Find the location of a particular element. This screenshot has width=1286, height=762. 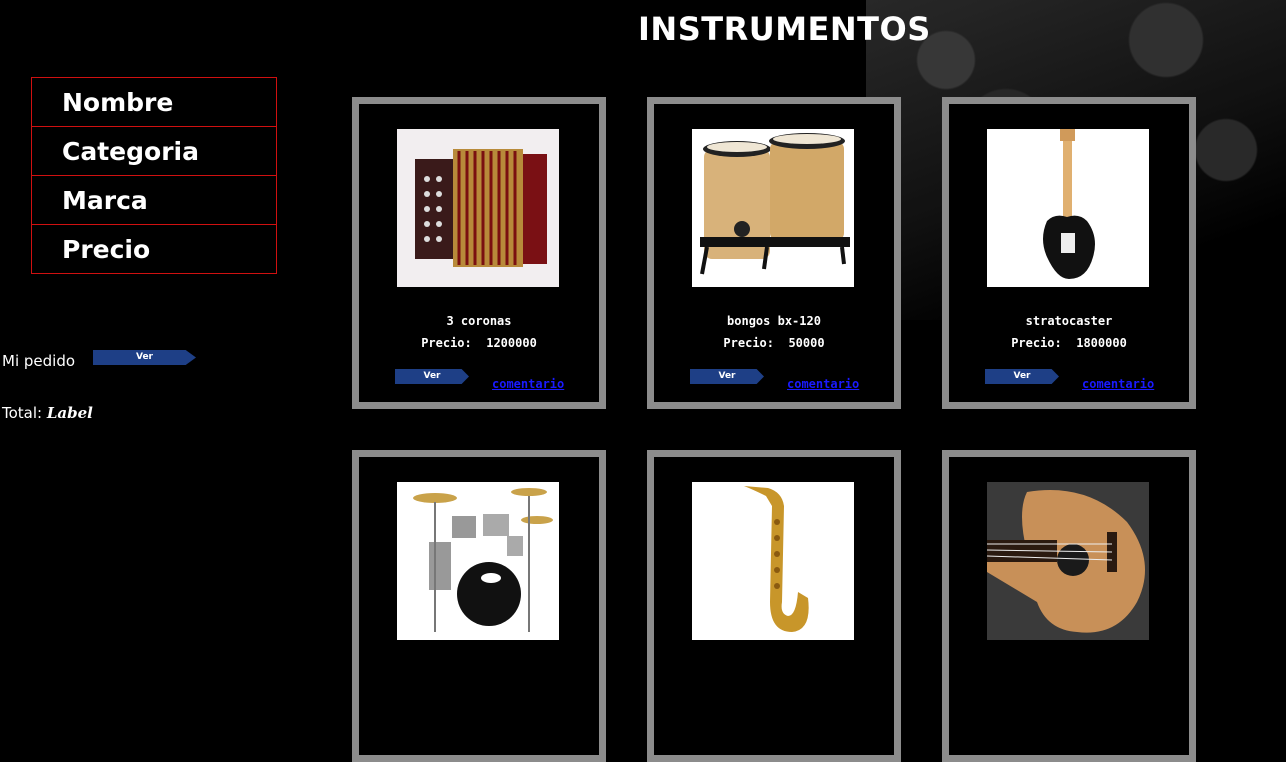

filter-marca: Marca is located at coordinates (154, 200).